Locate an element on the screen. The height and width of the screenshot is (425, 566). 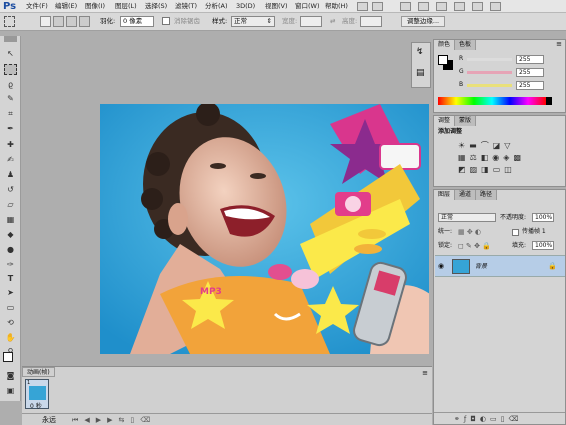
tools-panel-grip is located at coordinates (10, 39).